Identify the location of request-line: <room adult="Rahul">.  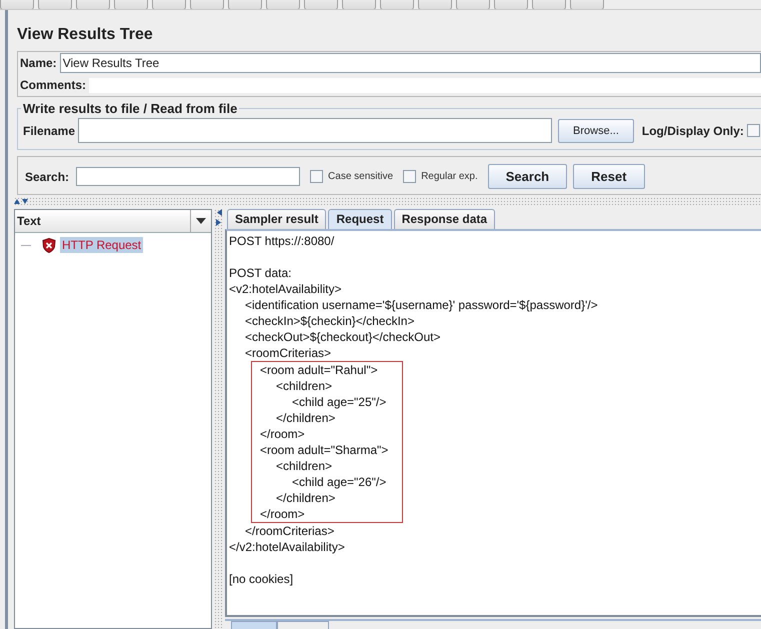
(319, 370).